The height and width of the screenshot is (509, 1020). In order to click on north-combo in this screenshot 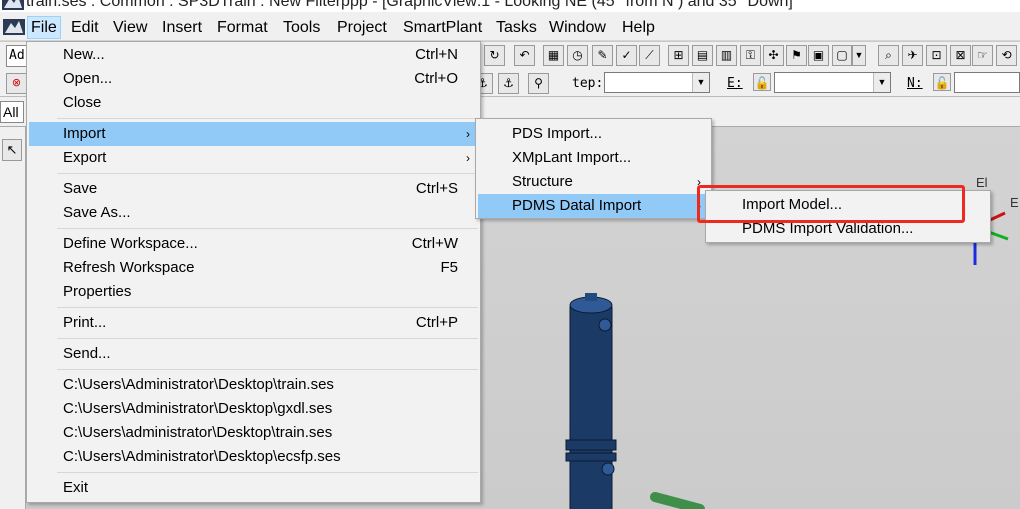, I will do `click(987, 82)`.